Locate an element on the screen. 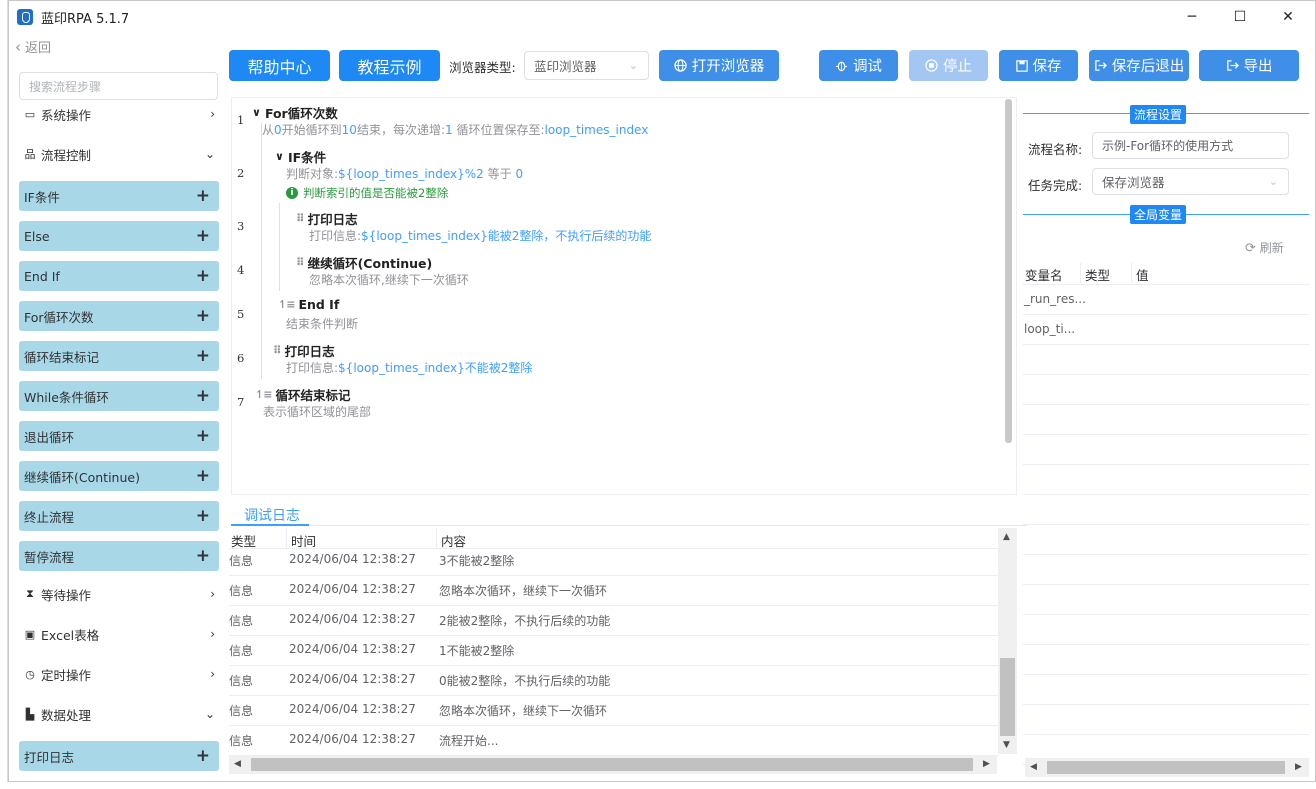 Image resolution: width=1316 pixels, height=789 pixels. sidebar-category: ⧗ 等待操作 › is located at coordinates (119, 594).